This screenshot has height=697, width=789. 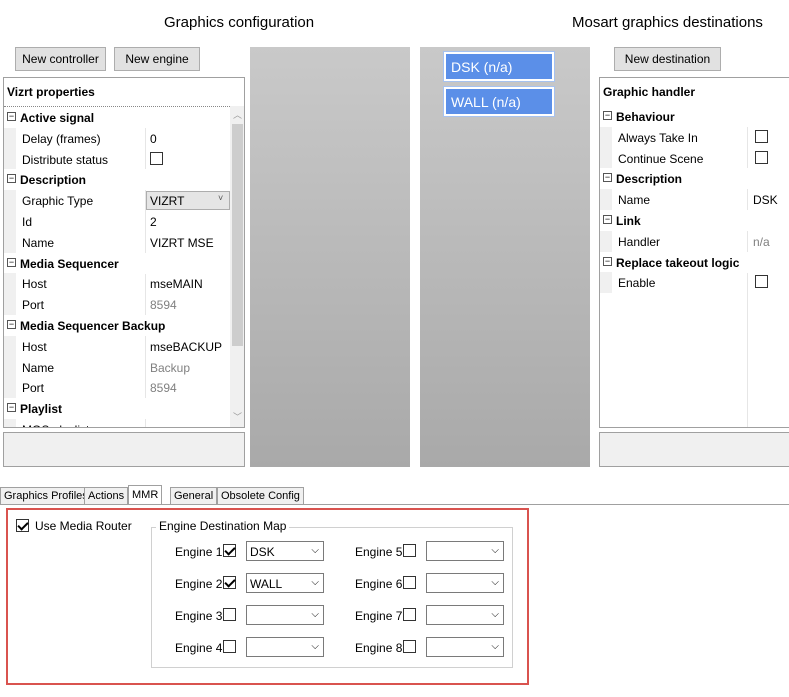 I want to click on handler-property-continue-scene: Continue Scene, so click(x=694, y=158).